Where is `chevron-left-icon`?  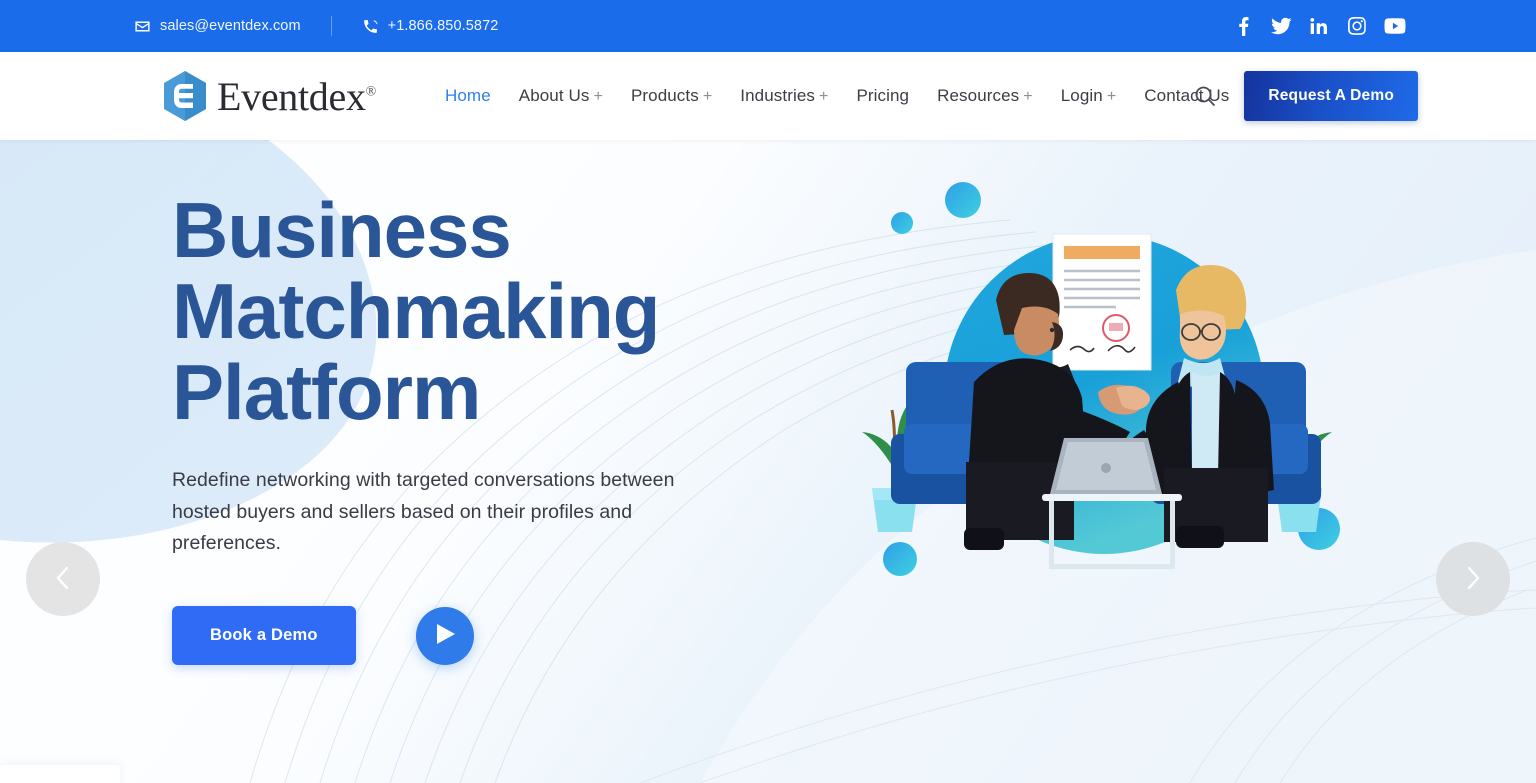 chevron-left-icon is located at coordinates (63, 579).